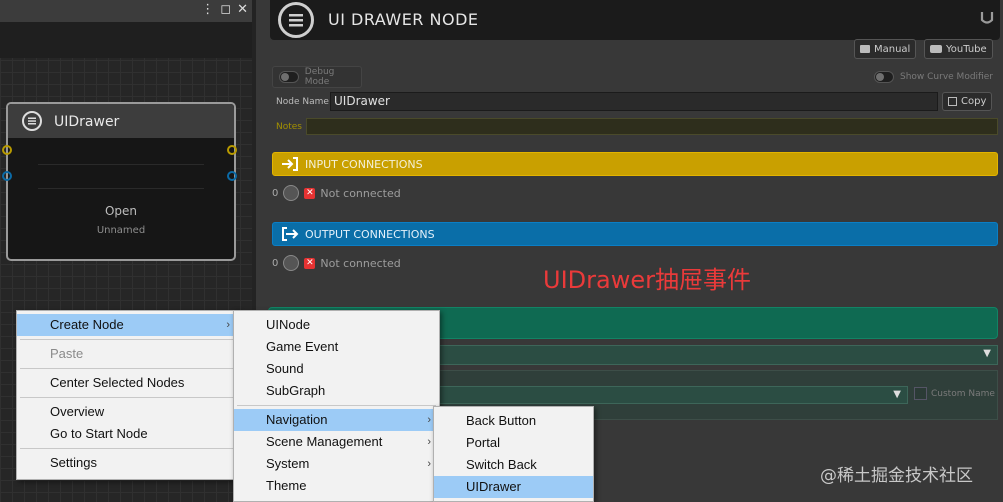 This screenshot has height=502, width=1003. I want to click on debug-mode-toggle: Debug Mode, so click(317, 77).